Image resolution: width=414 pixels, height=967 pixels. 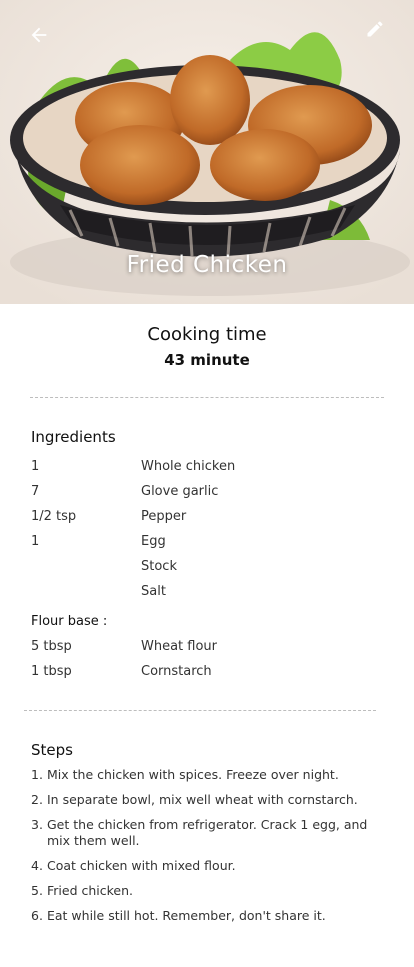 What do you see at coordinates (54, 516) in the screenshot?
I see `ingredient-qty: 1/2 tsp` at bounding box center [54, 516].